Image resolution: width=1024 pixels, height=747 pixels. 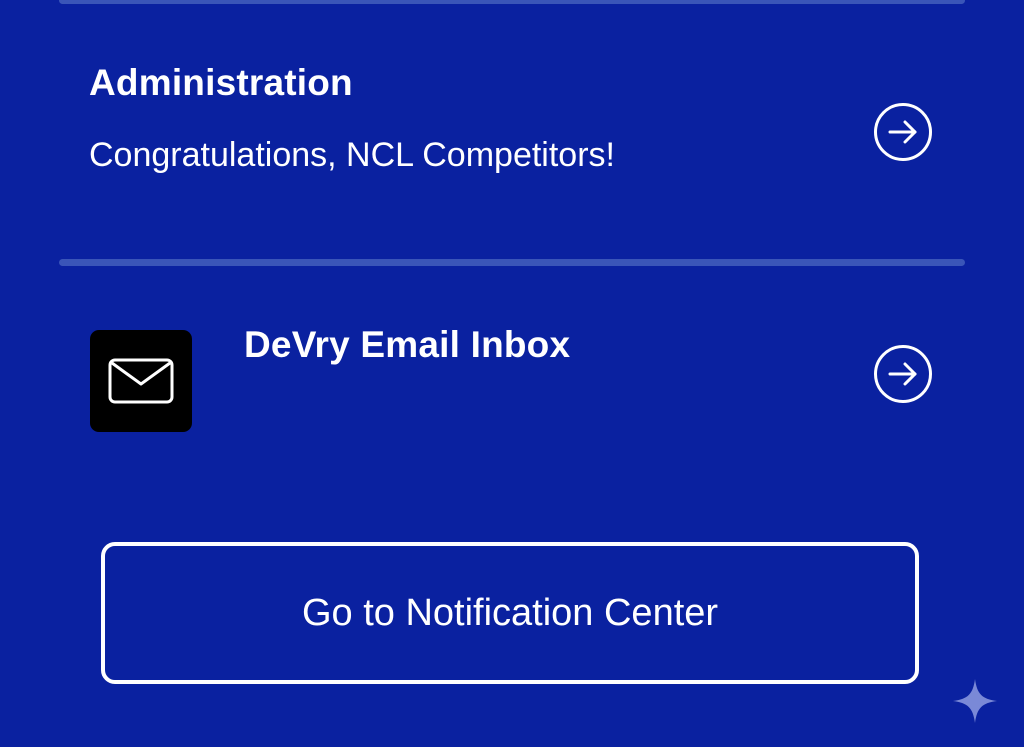 What do you see at coordinates (221, 82) in the screenshot?
I see `notification-title: Administration` at bounding box center [221, 82].